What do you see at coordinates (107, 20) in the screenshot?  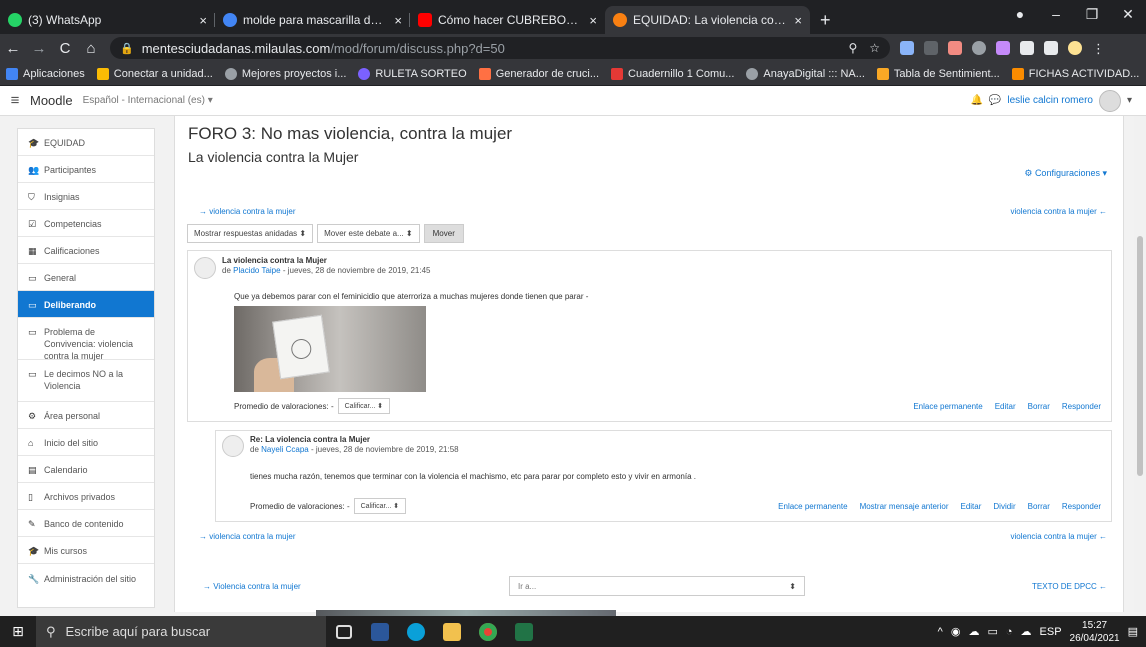 I see `tab-whatsapp: (3) WhatsApp ×` at bounding box center [107, 20].